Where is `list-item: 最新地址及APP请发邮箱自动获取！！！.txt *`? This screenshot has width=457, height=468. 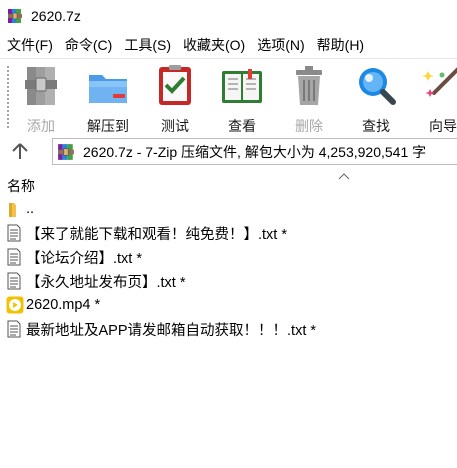
list-item: 最新地址及APP请发邮箱自动获取！！！.txt * is located at coordinates (228, 329).